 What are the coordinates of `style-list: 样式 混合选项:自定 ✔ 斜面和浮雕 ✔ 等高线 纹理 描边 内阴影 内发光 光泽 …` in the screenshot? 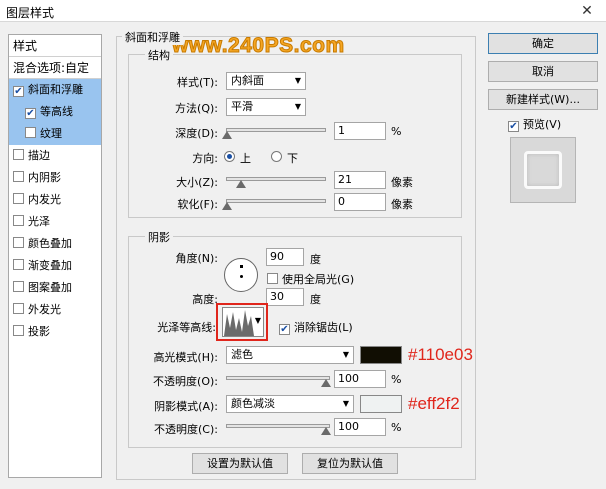 It's located at (55, 256).